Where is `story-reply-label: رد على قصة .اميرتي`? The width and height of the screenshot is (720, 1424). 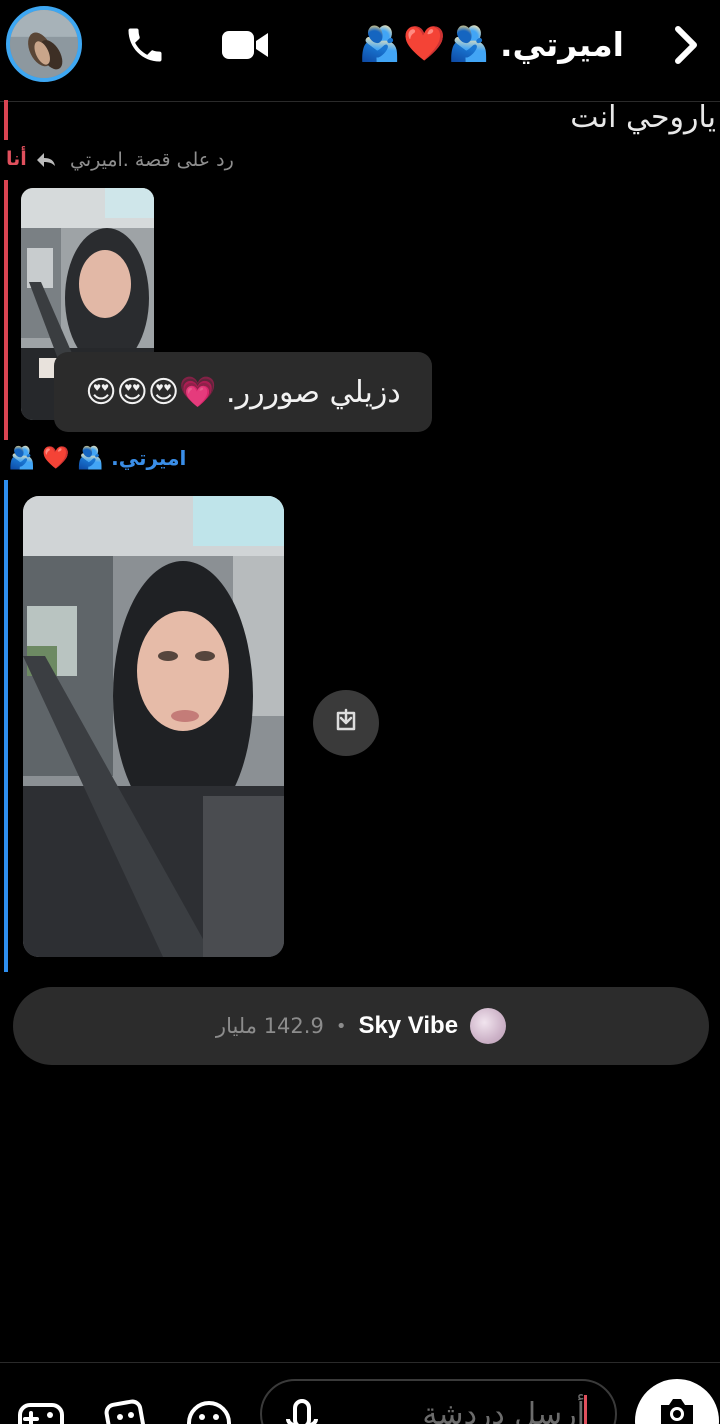
story-reply-label: رد على قصة .اميرتي is located at coordinates (152, 160).